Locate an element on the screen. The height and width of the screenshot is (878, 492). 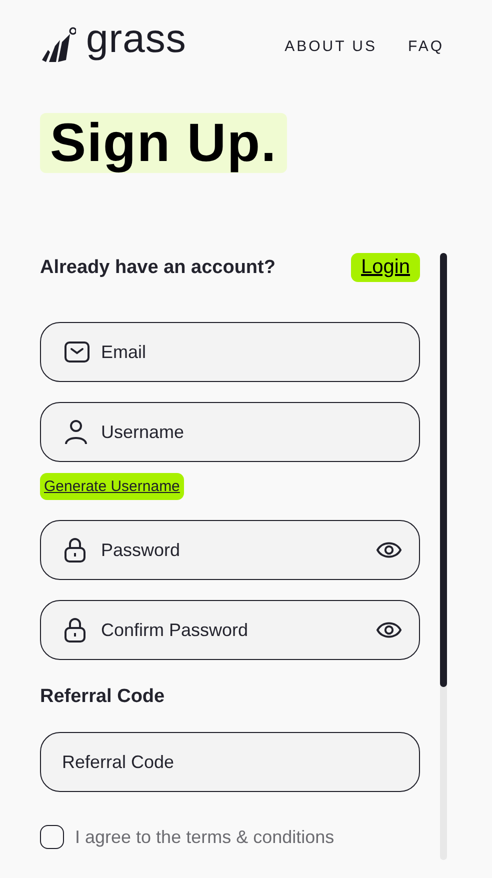
nav-link: FAQ is located at coordinates (426, 46).